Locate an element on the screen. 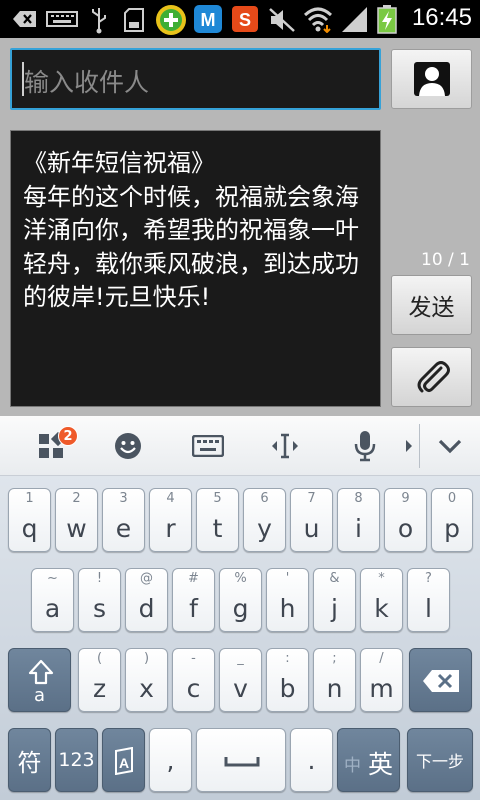 The image size is (480, 800). key-d: @ d is located at coordinates (146, 600).